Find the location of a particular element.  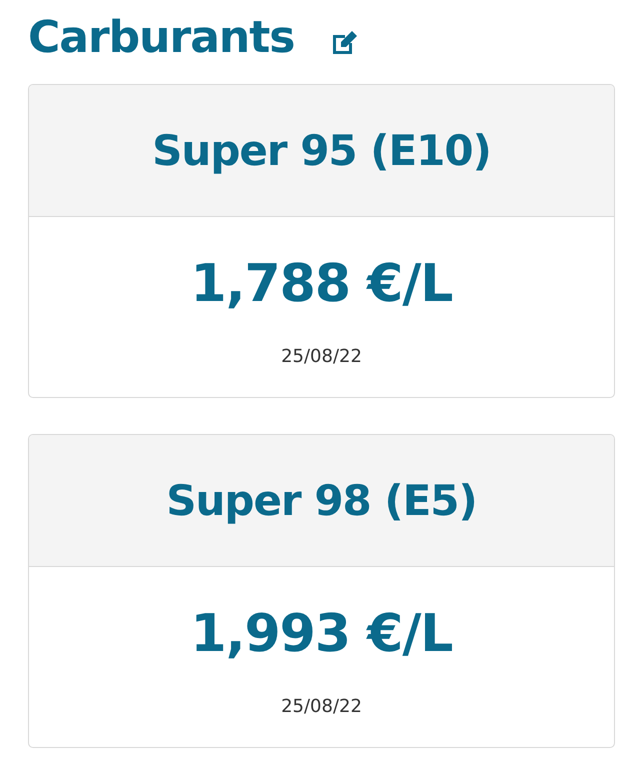

page-title: Carburants is located at coordinates (161, 38).